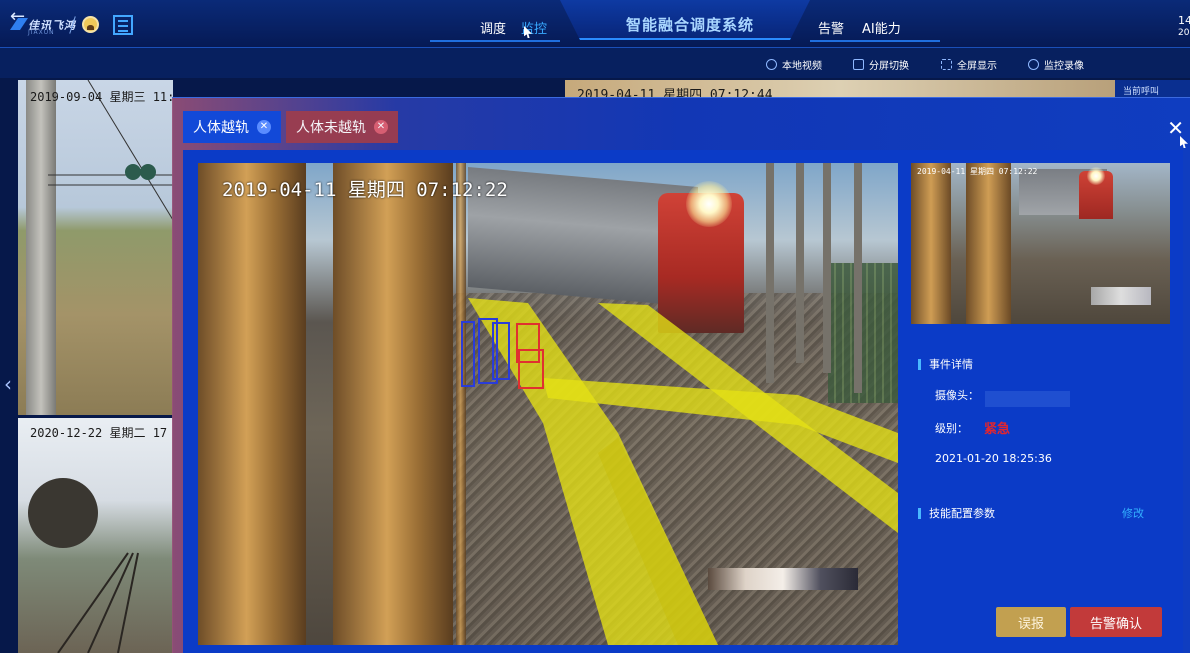  What do you see at coordinates (495, 41) in the screenshot?
I see `decor-line-left` at bounding box center [495, 41].